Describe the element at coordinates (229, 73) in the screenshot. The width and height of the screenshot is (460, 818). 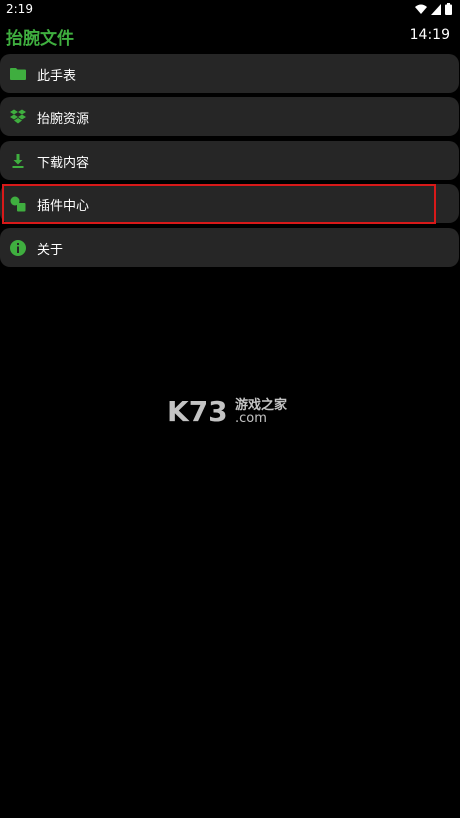
I see `menu-item-this-watch: 此手表` at that location.